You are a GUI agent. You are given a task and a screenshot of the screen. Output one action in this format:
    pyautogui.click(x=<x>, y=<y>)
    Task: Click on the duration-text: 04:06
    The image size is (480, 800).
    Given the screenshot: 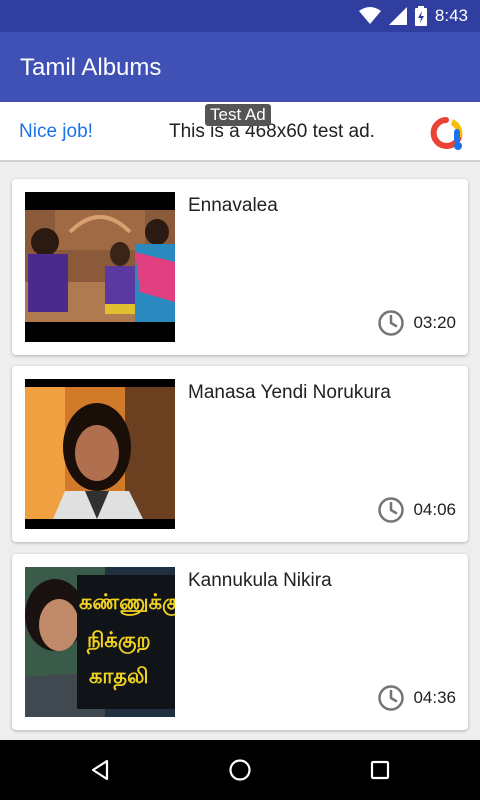 What is the action you would take?
    pyautogui.click(x=434, y=509)
    